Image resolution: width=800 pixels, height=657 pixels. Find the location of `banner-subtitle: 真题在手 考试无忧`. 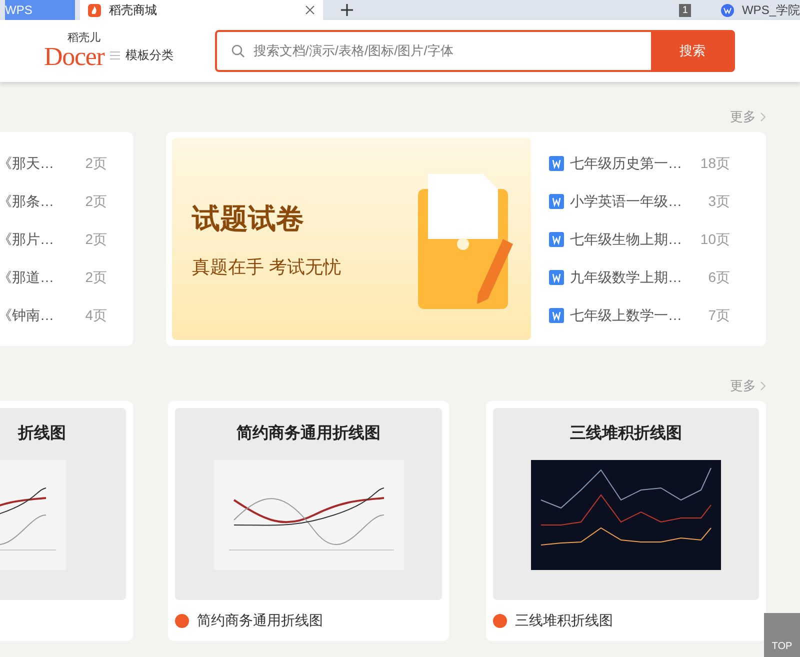

banner-subtitle: 真题在手 考试无忧 is located at coordinates (267, 267).